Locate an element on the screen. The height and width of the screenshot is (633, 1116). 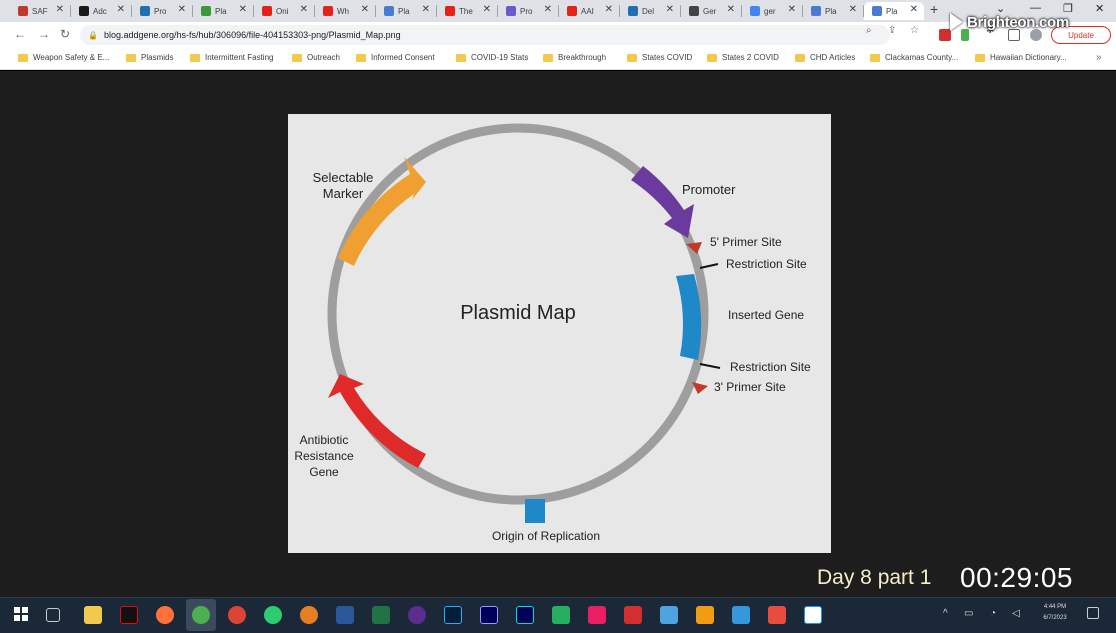
browser-tab: AAI ✕ is located at coordinates (589, 11).